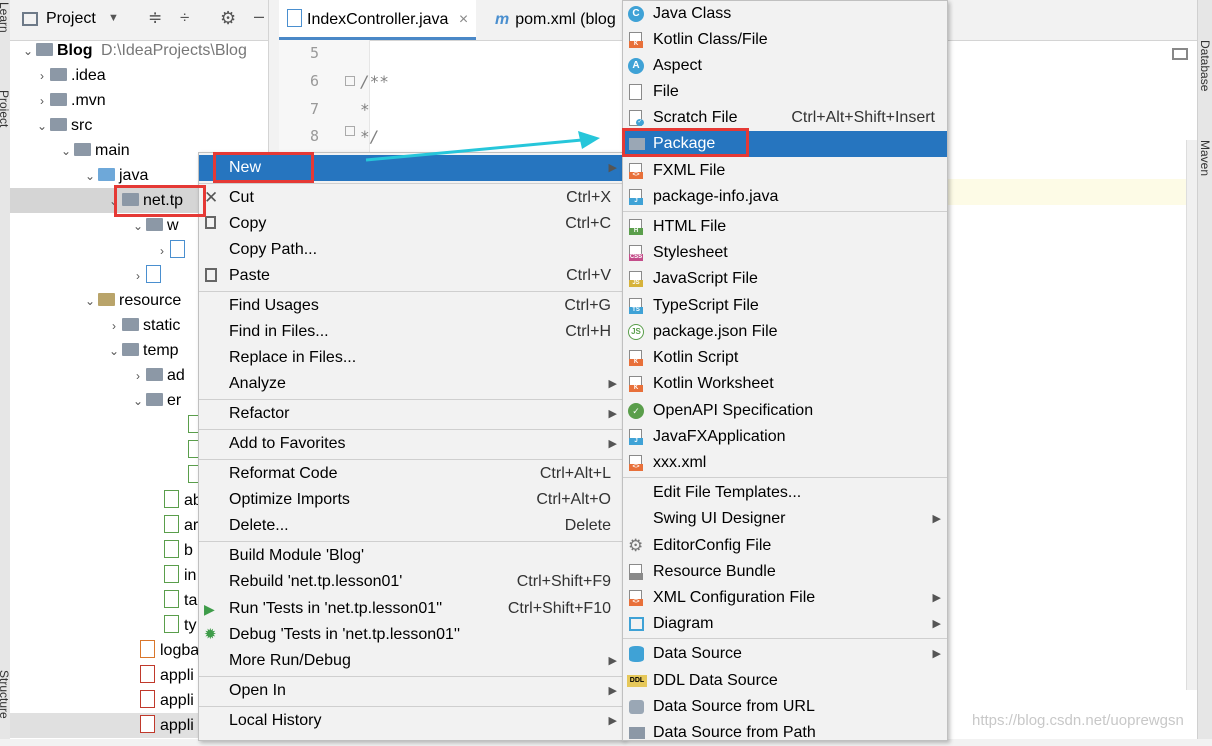 Image resolution: width=1212 pixels, height=746 pixels. Describe the element at coordinates (785, 572) in the screenshot. I see `menu-item-resource-bundle: Resource Bundle` at that location.